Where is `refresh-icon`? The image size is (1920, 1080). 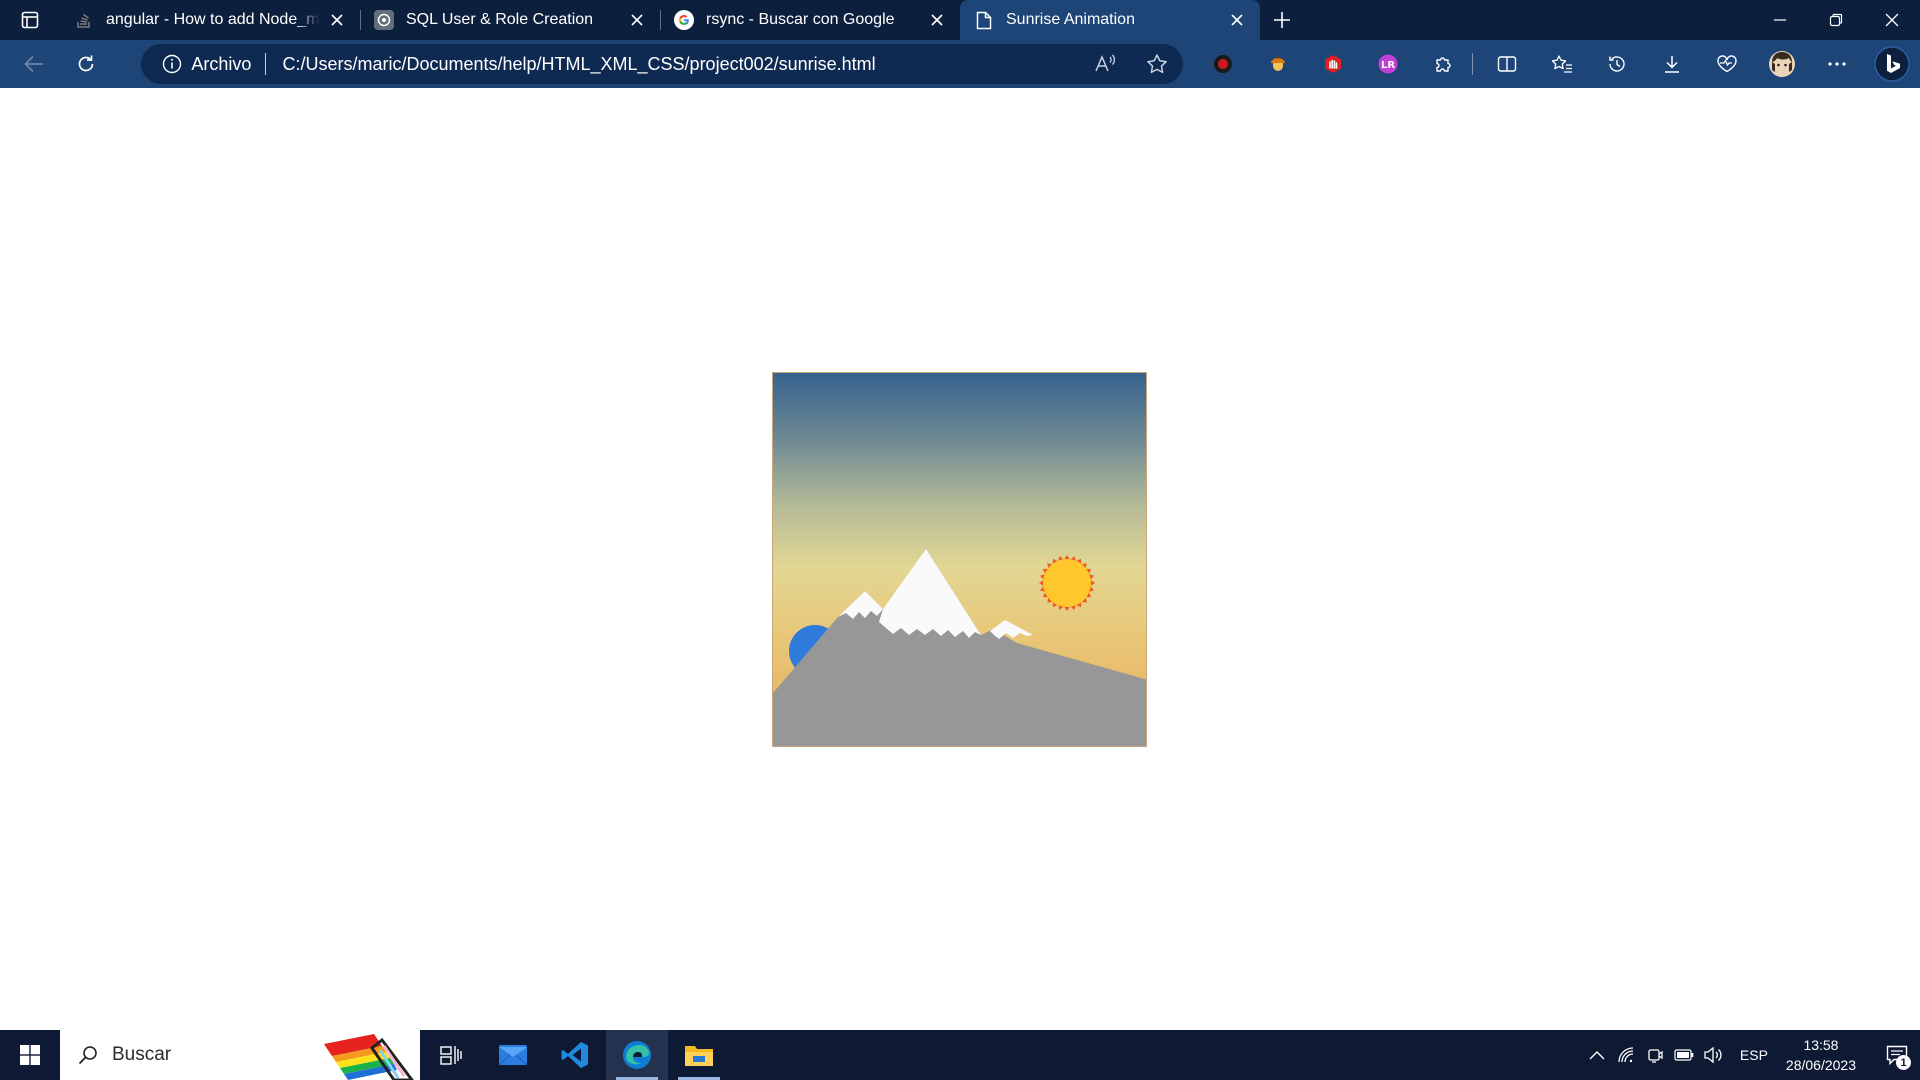
refresh-icon is located at coordinates (85, 63).